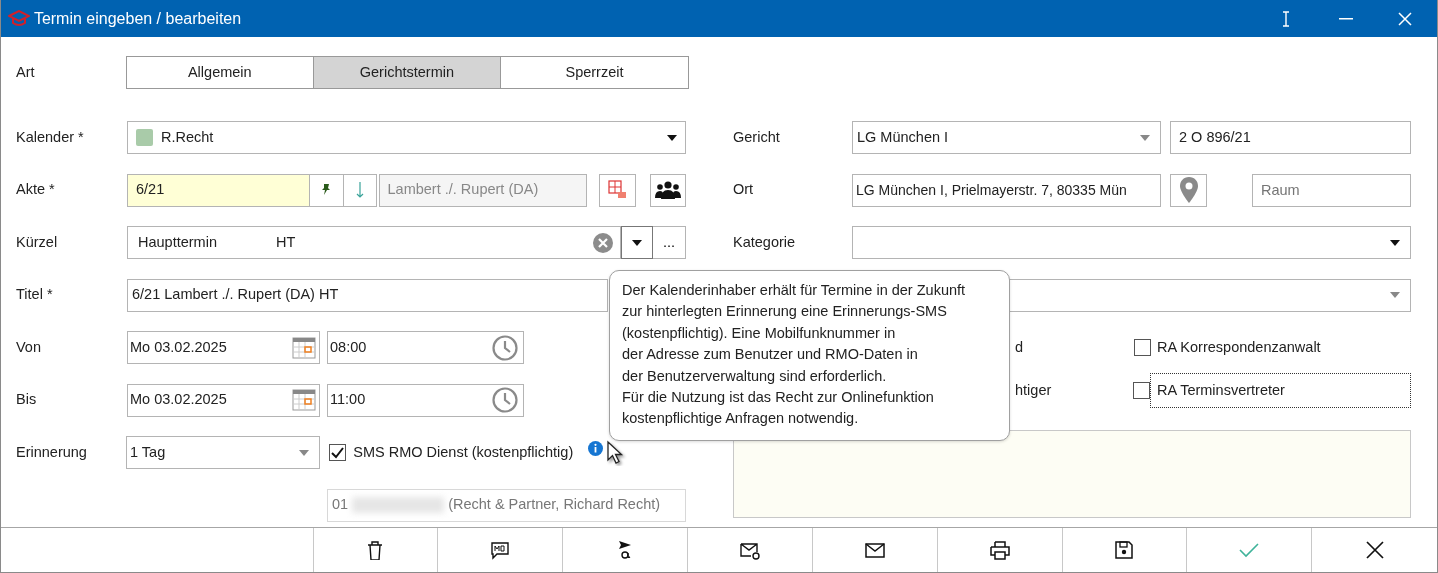 The width and height of the screenshot is (1438, 573). Describe the element at coordinates (26, 72) in the screenshot. I see `field-label: Art` at that location.